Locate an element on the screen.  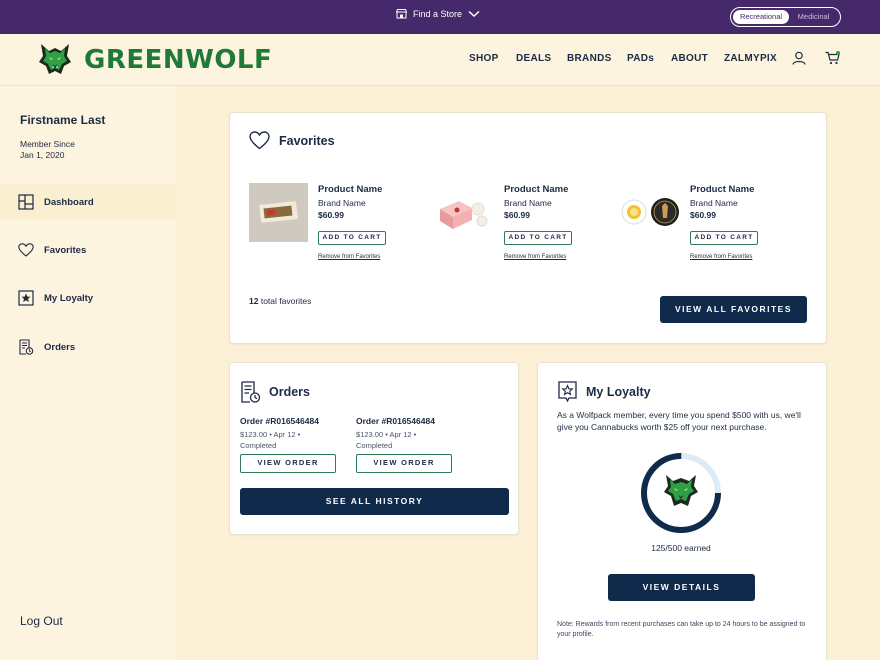
sidebar-item-label: Favorites is located at coordinates (65, 250).